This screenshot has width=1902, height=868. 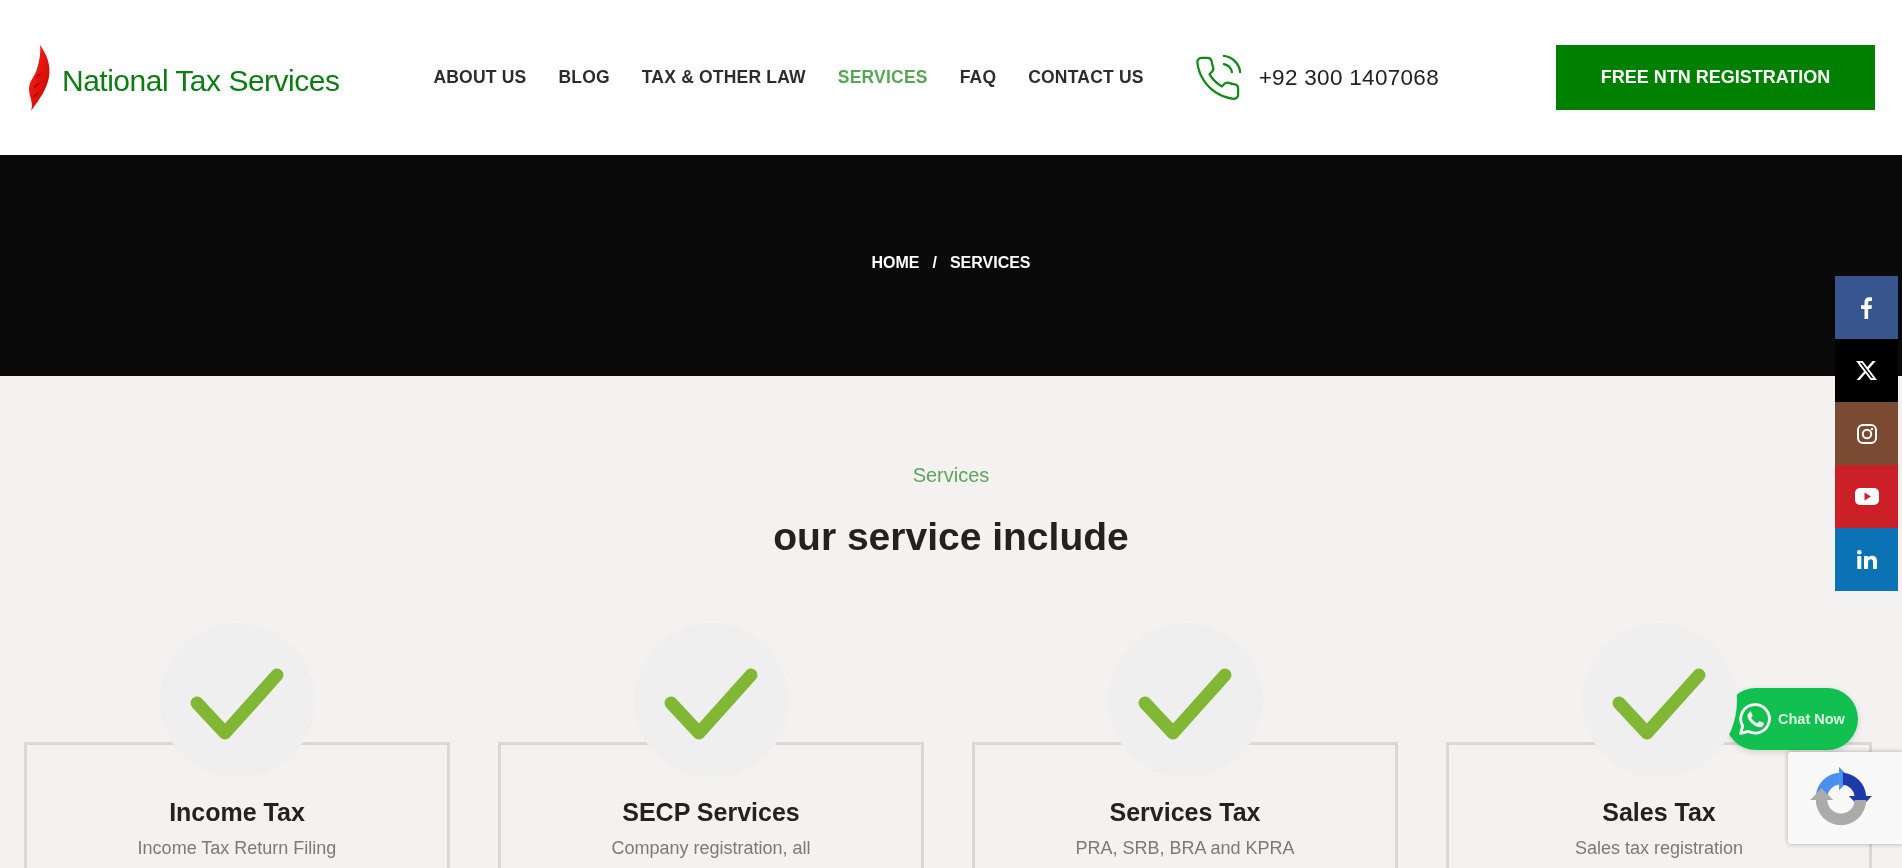 I want to click on card-title: SECP Services, so click(x=711, y=812).